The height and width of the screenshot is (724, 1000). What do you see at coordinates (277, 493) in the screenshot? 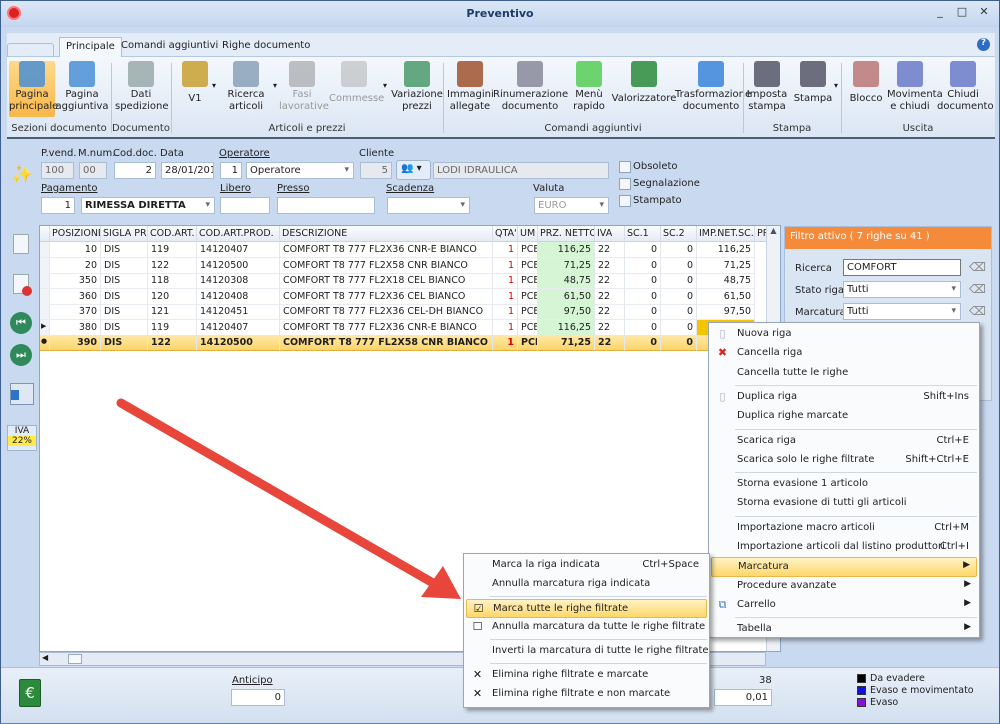
I see `arrow-shaft` at bounding box center [277, 493].